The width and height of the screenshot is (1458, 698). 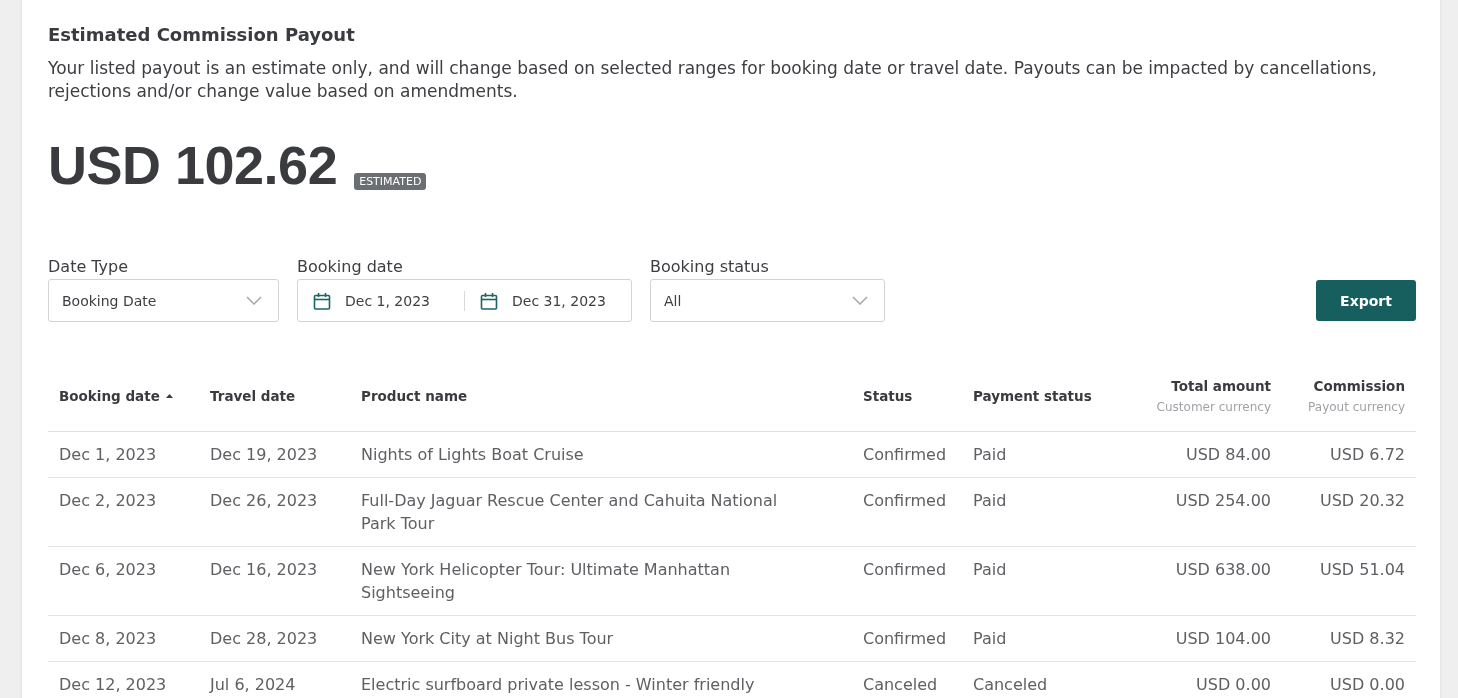 I want to click on table-cell-text: Dec 2, 2023, so click(x=108, y=501).